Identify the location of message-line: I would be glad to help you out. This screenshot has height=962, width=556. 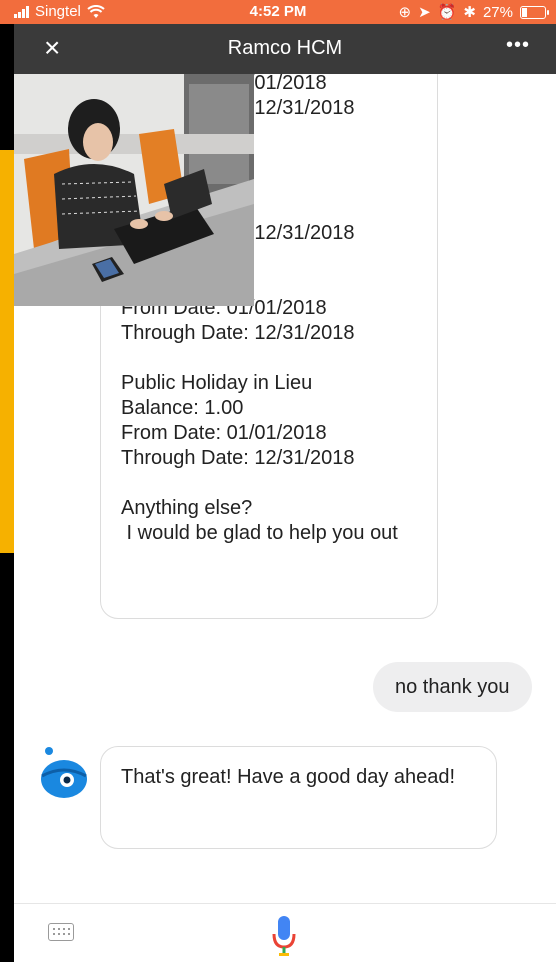
(259, 533).